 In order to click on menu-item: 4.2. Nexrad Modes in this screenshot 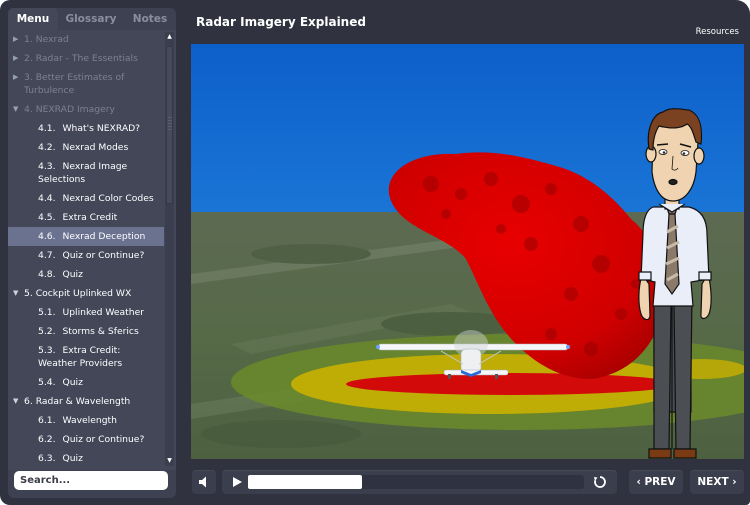, I will do `click(86, 147)`.